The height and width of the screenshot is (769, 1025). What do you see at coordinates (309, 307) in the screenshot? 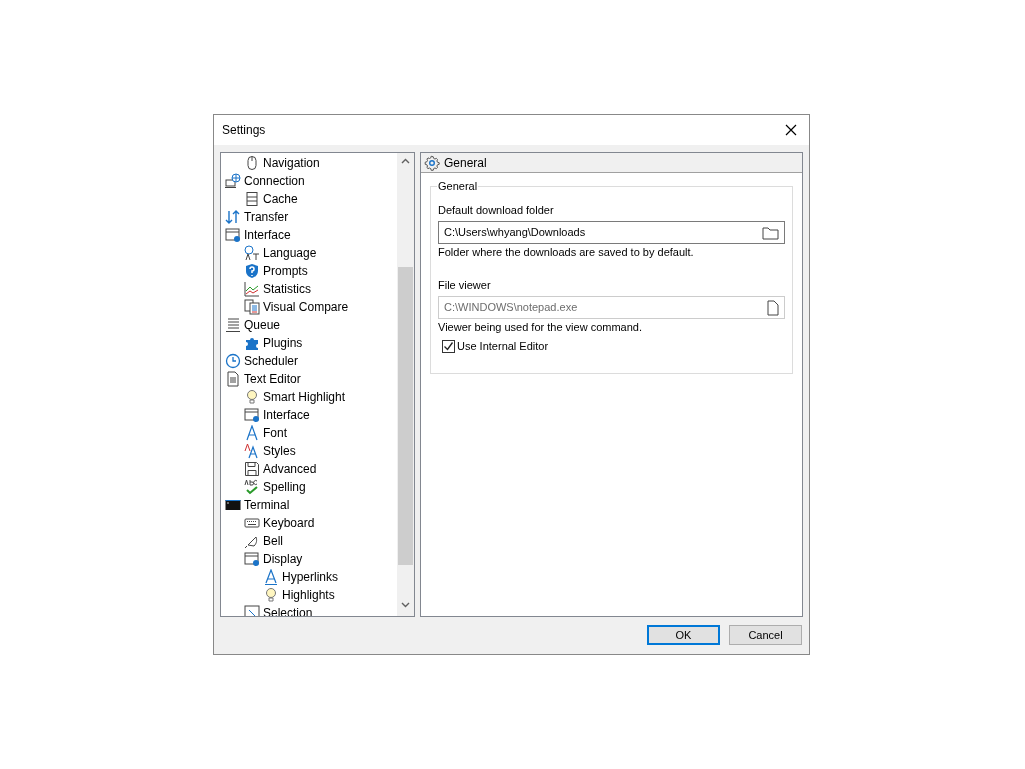
I see `tree-item: Visual Compare` at bounding box center [309, 307].